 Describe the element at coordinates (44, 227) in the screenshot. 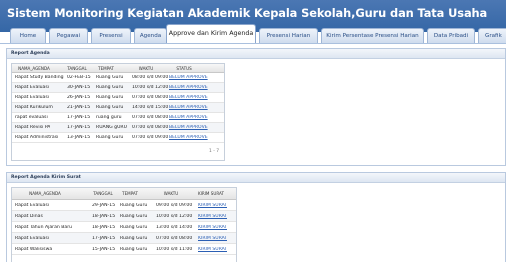

I see `cell-nama-agenda: Rapat Tahun Ajaran Baru` at that location.